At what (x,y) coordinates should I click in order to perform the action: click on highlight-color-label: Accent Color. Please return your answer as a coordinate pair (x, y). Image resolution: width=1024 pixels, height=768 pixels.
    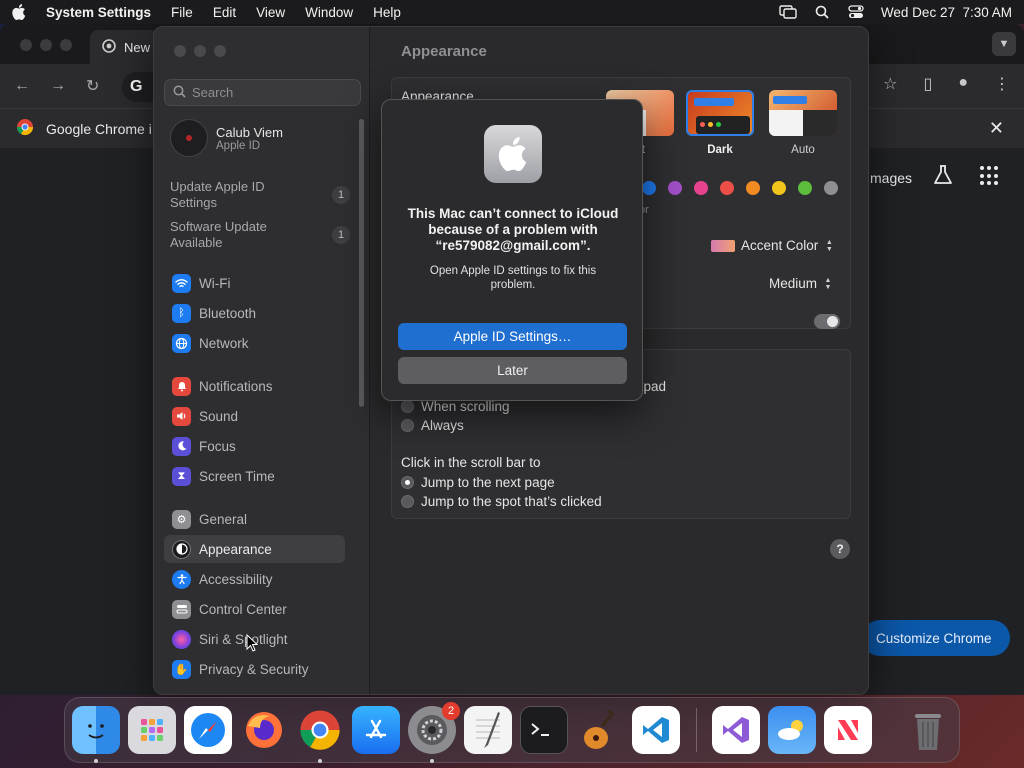
    Looking at the image, I should click on (780, 245).